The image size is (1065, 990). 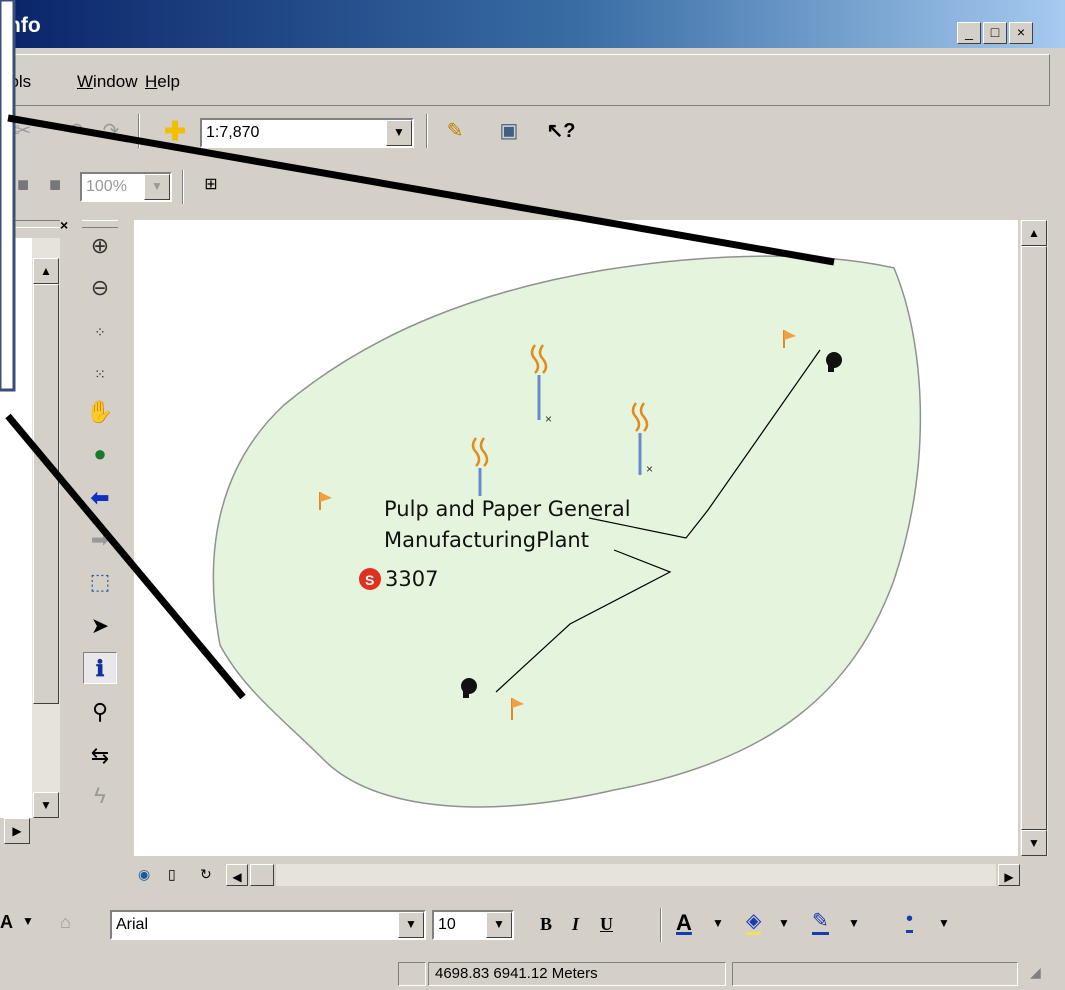 What do you see at coordinates (100, 582) in the screenshot?
I see `select-features-icon: ⬚` at bounding box center [100, 582].